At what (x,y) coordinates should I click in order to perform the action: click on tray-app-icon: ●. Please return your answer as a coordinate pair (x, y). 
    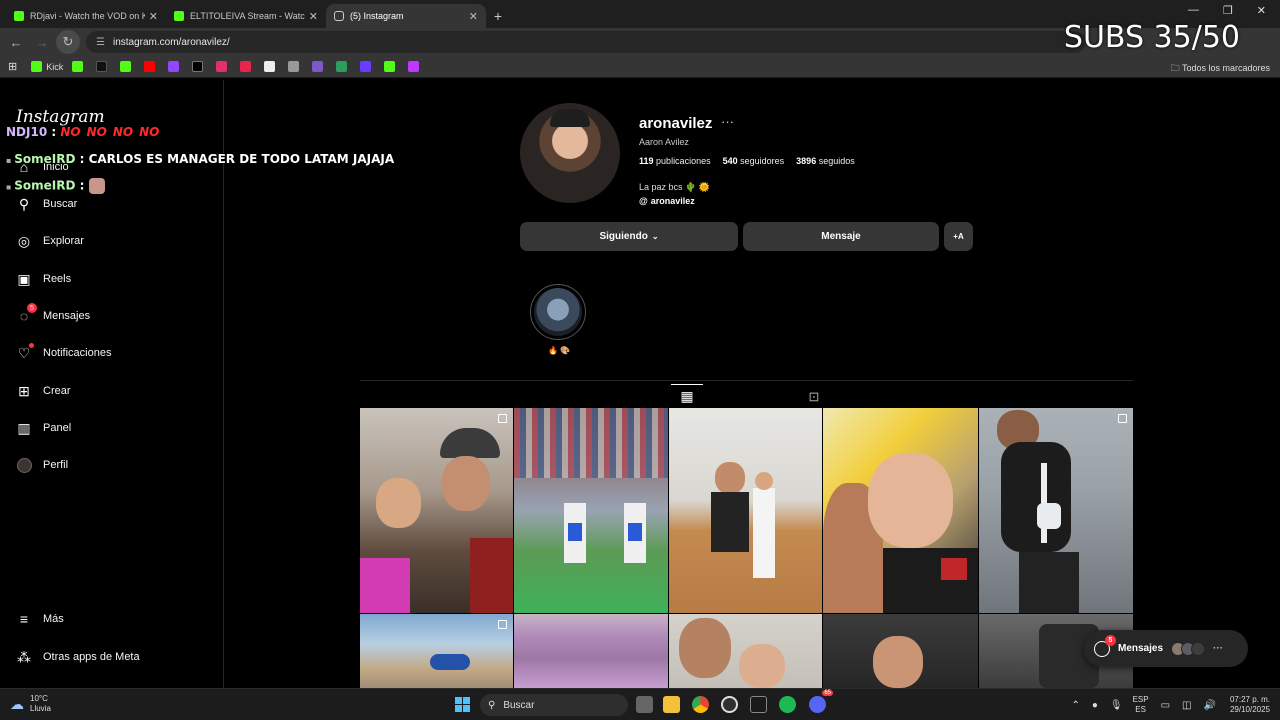
    Looking at the image, I should click on (1095, 705).